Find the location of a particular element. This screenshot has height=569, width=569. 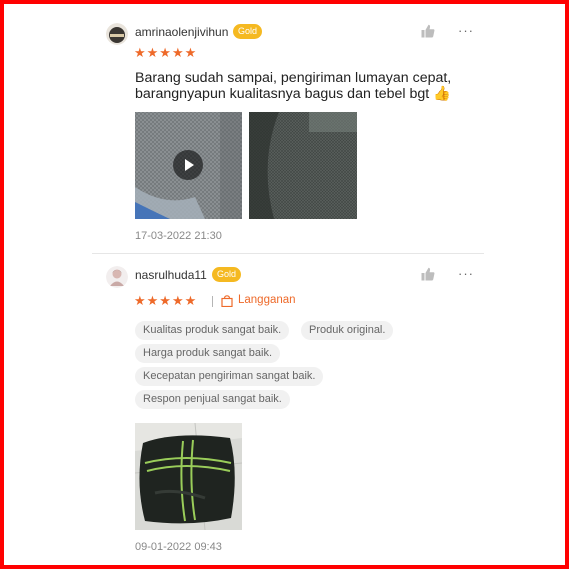

review-tag-chip: Harga produk sangat baik. is located at coordinates (208, 353).